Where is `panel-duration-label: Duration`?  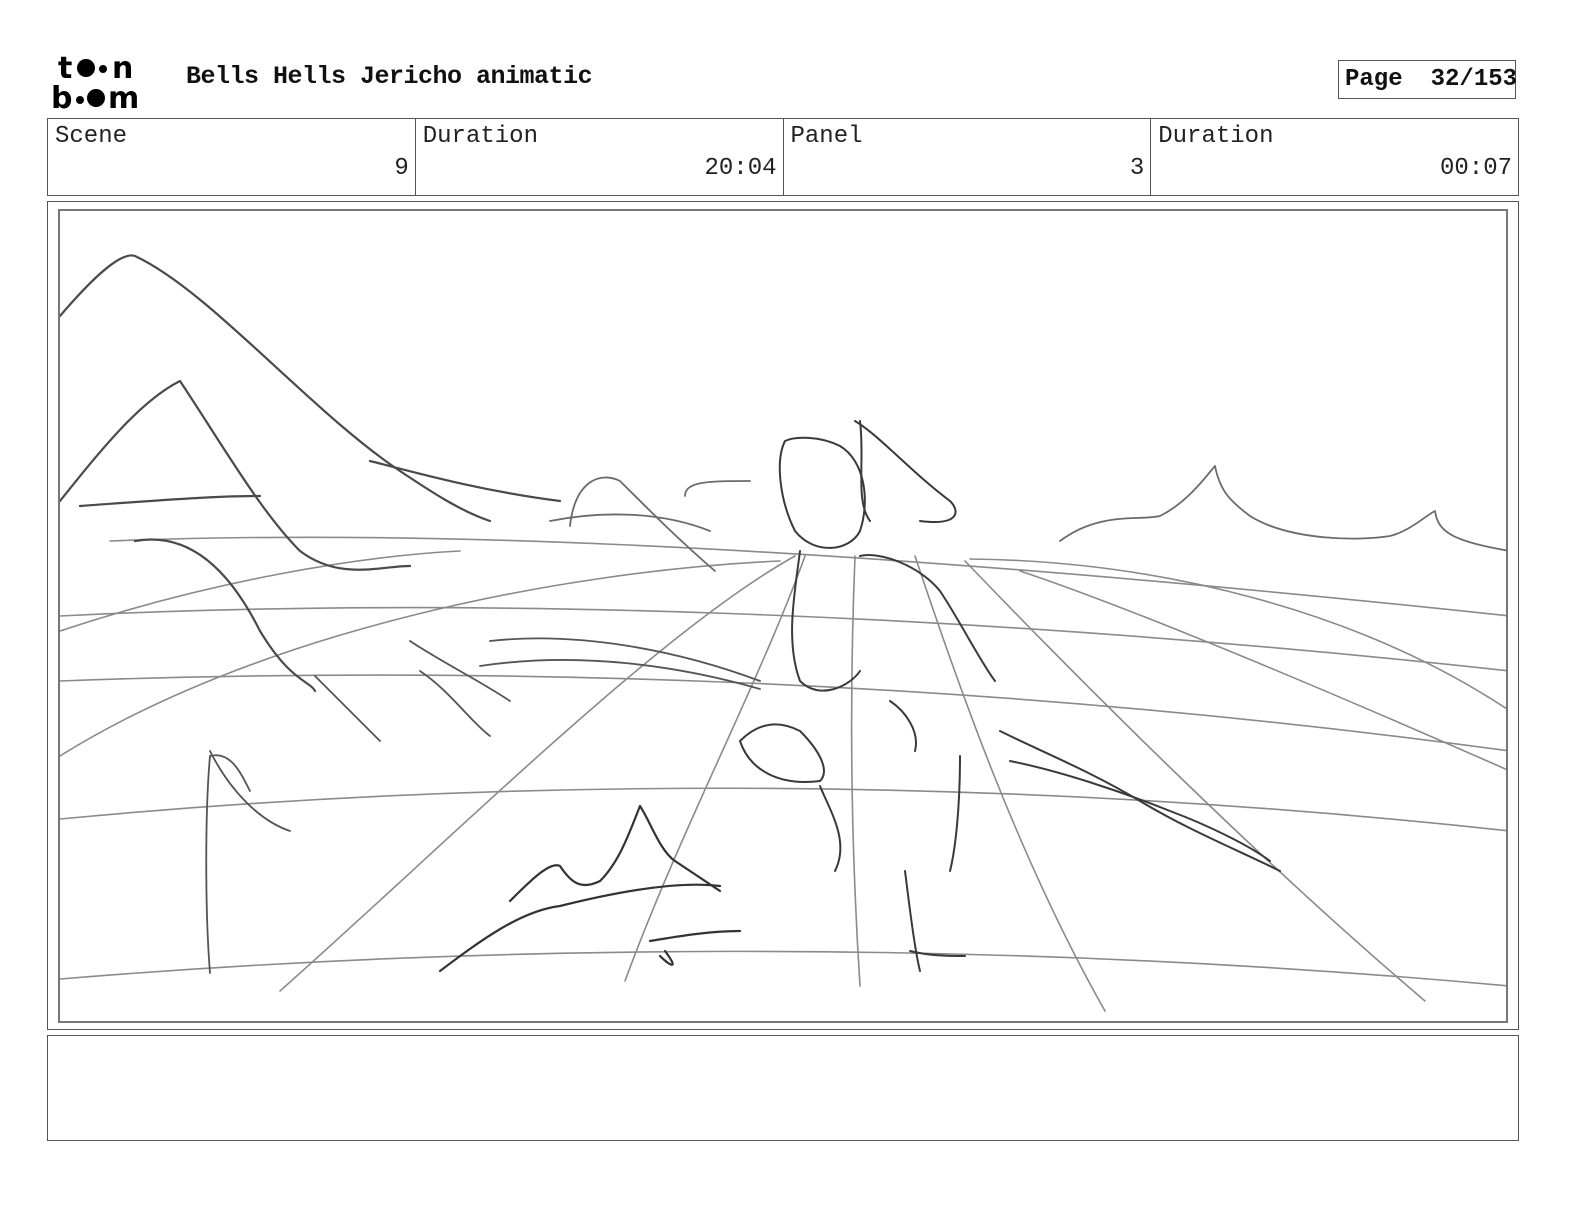
panel-duration-label: Duration is located at coordinates (1216, 136).